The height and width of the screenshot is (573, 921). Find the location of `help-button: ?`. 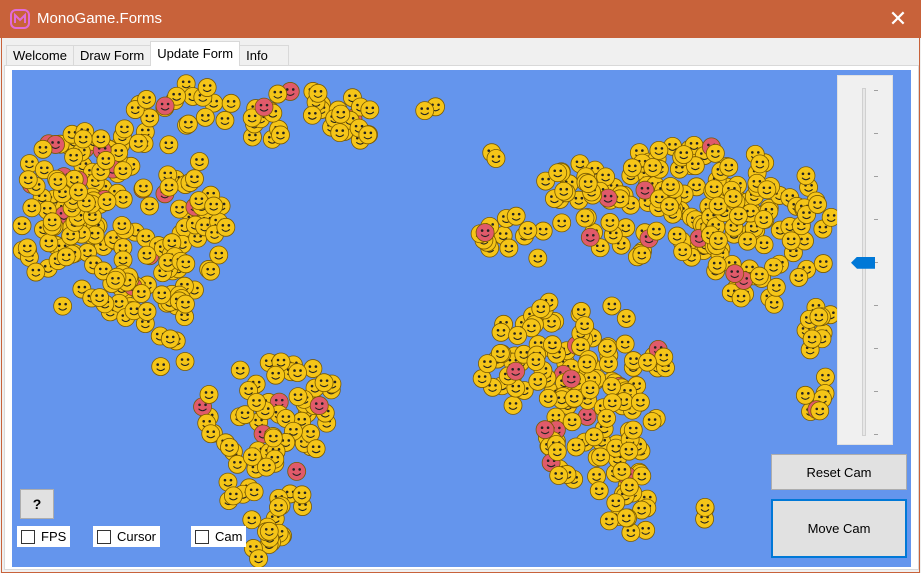

help-button: ? is located at coordinates (37, 504).